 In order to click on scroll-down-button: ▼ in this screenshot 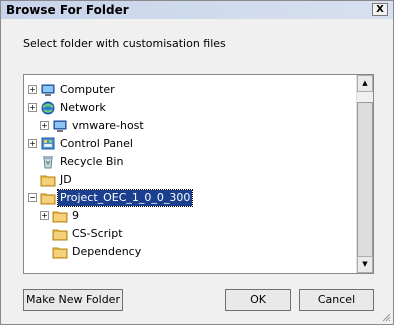, I will do `click(365, 264)`.